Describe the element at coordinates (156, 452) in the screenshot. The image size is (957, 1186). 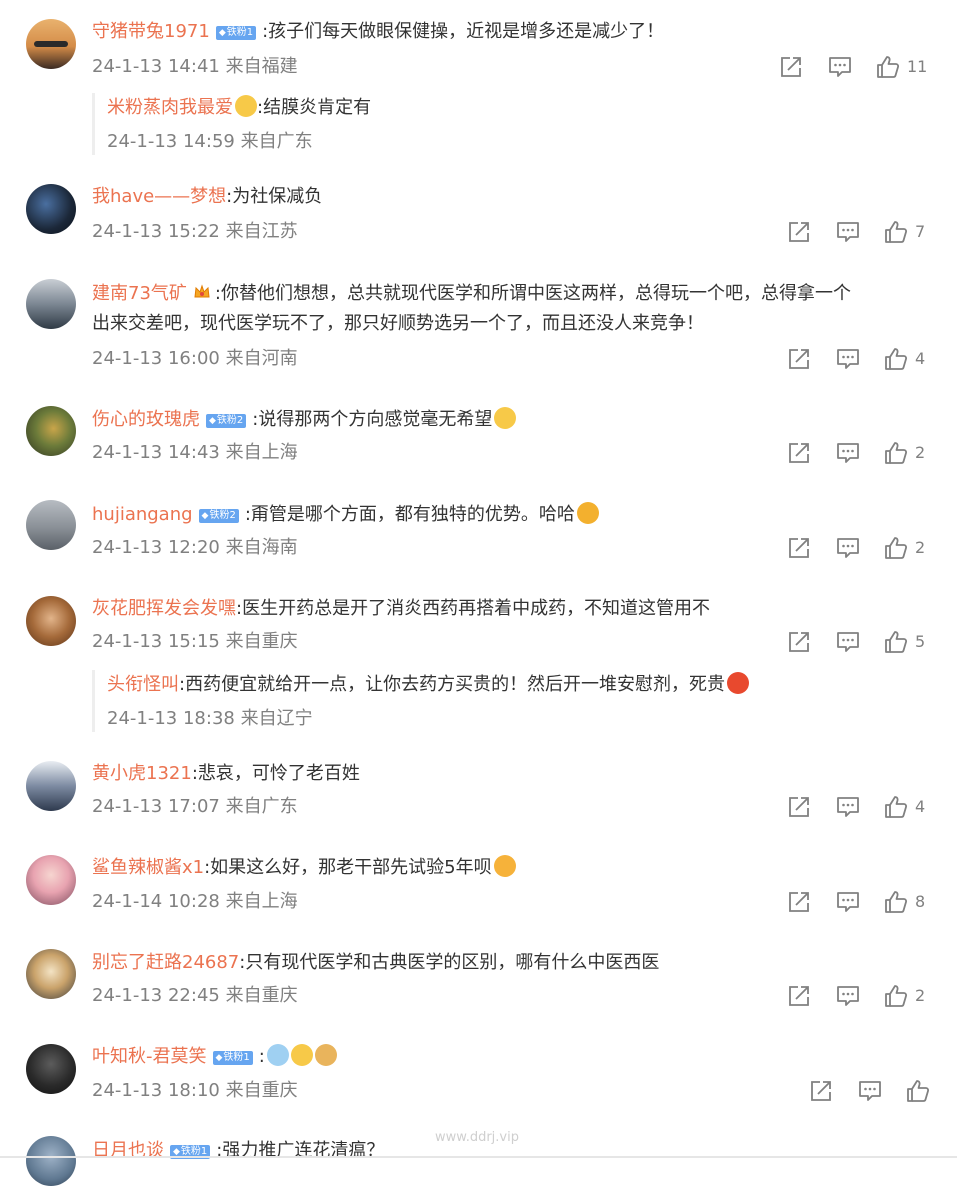
I see `comment-time: 24-1-13 14:43` at that location.